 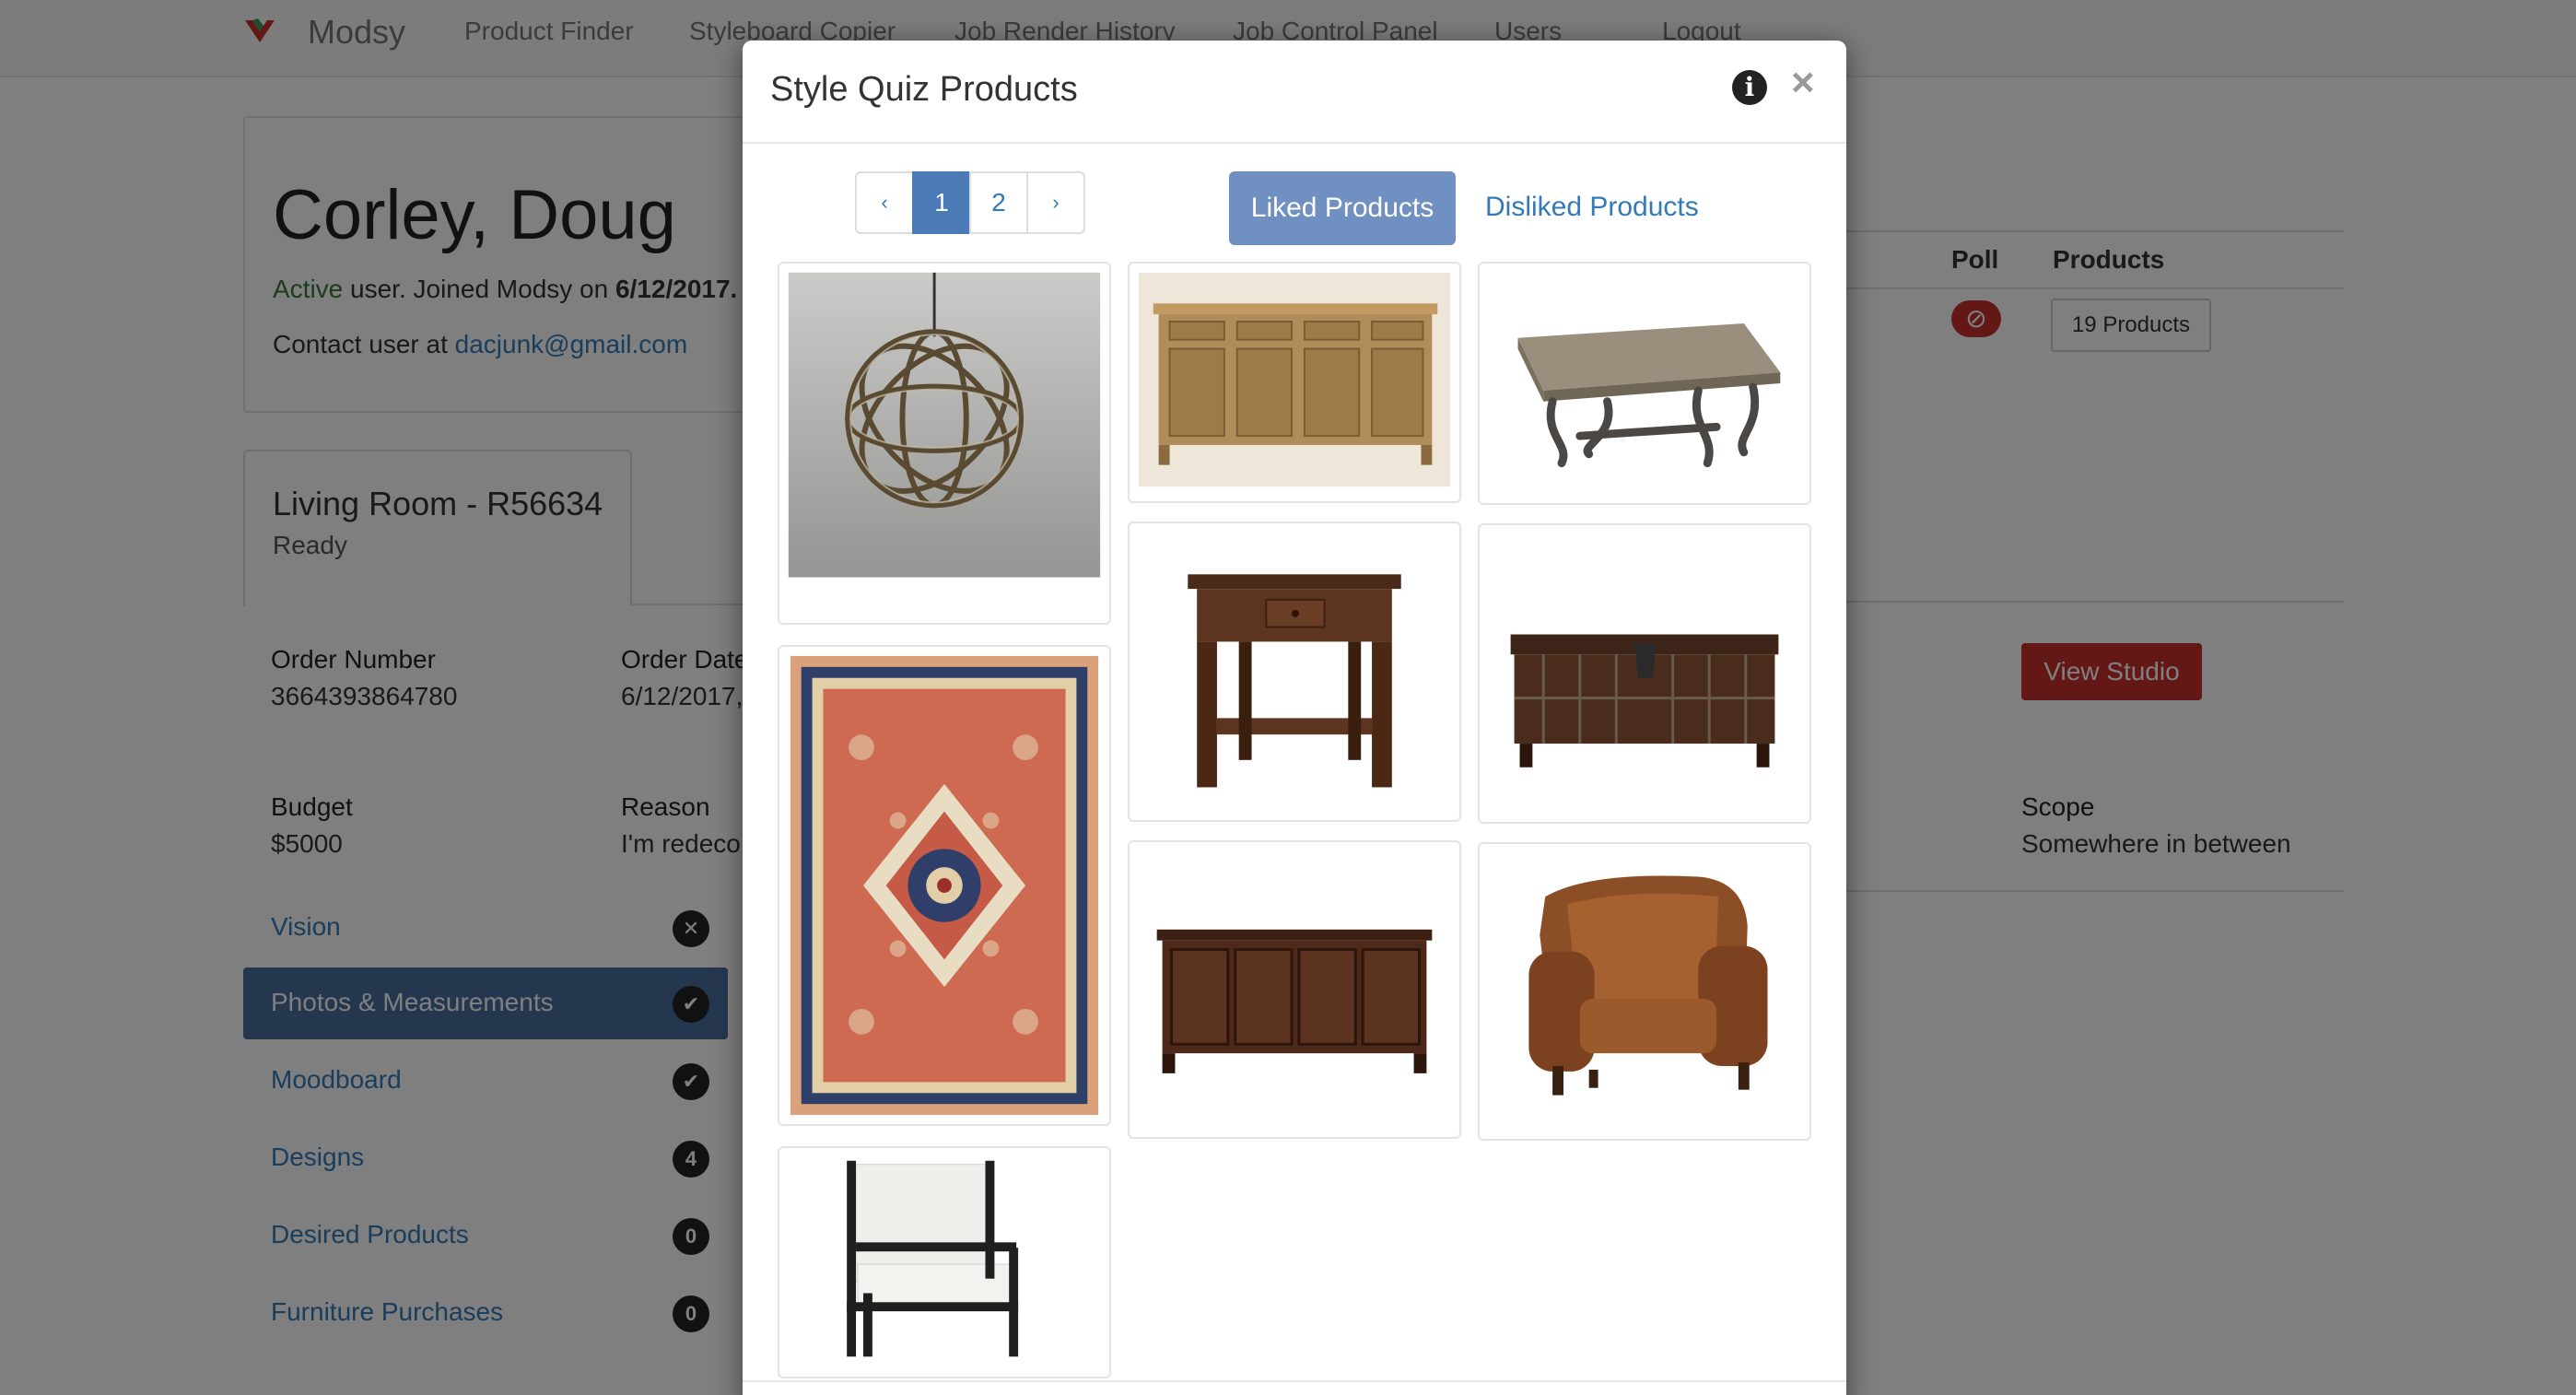 I want to click on modal-header-divider, so click(x=1294, y=143).